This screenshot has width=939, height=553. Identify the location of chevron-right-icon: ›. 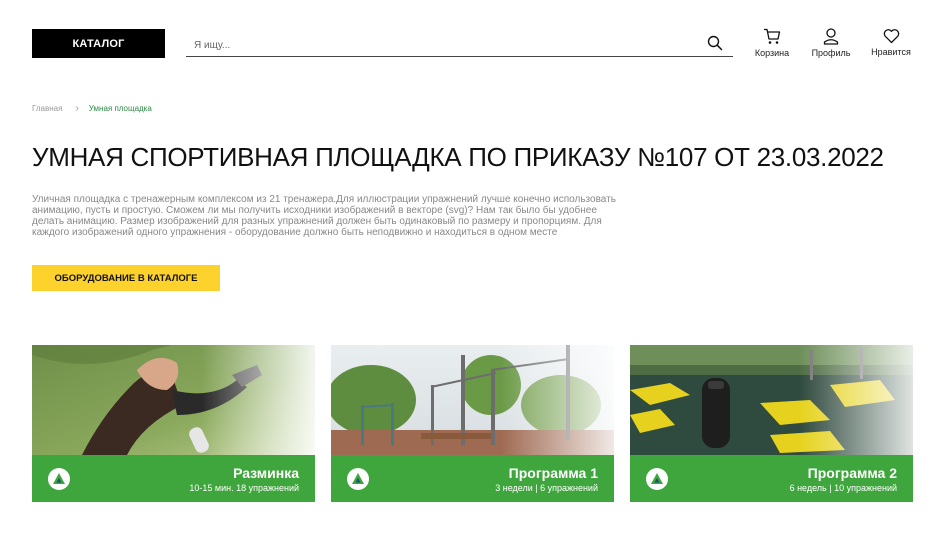
(77, 108).